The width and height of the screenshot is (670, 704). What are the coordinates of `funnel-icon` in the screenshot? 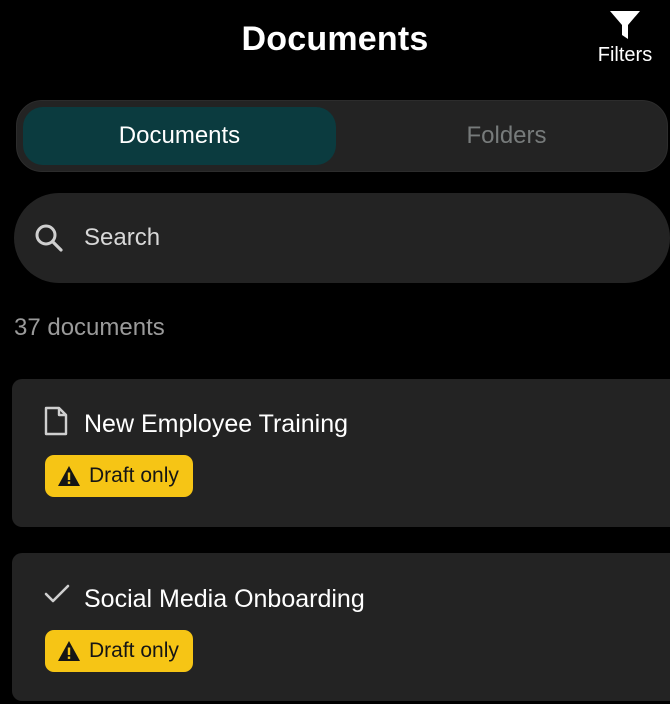 It's located at (625, 25).